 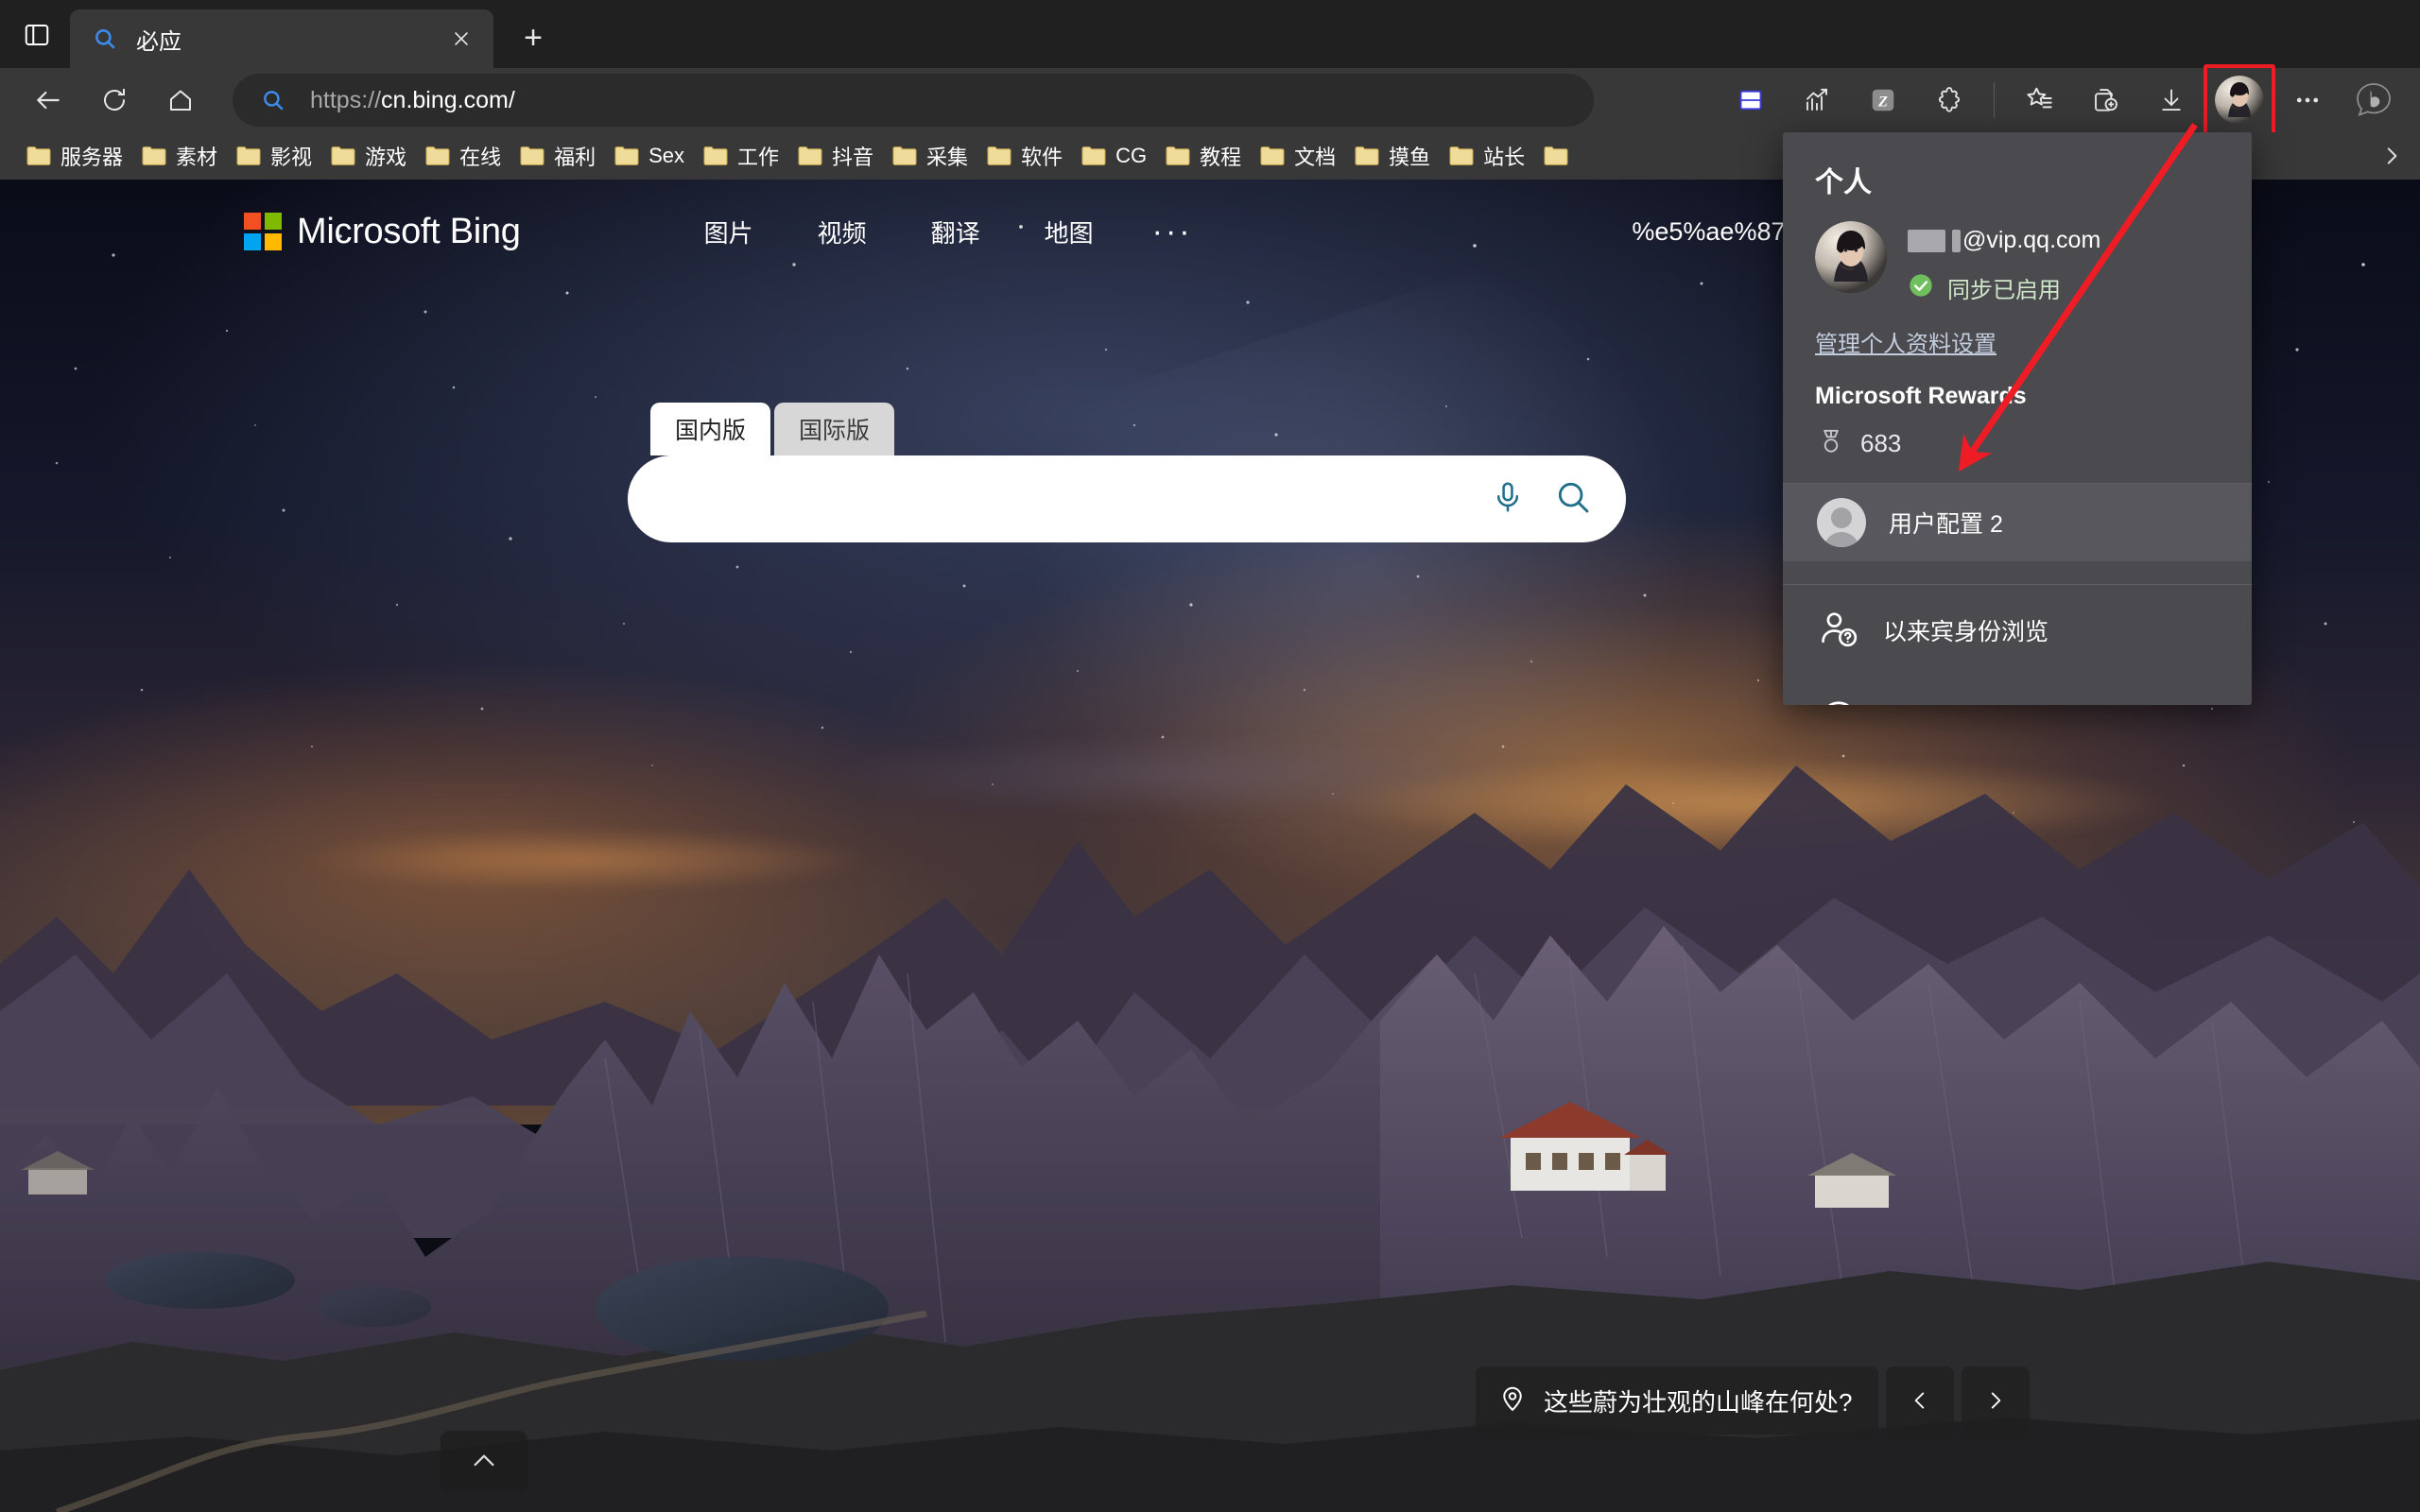 I want to click on search-block: 国内版 国际版, so click(x=1127, y=472).